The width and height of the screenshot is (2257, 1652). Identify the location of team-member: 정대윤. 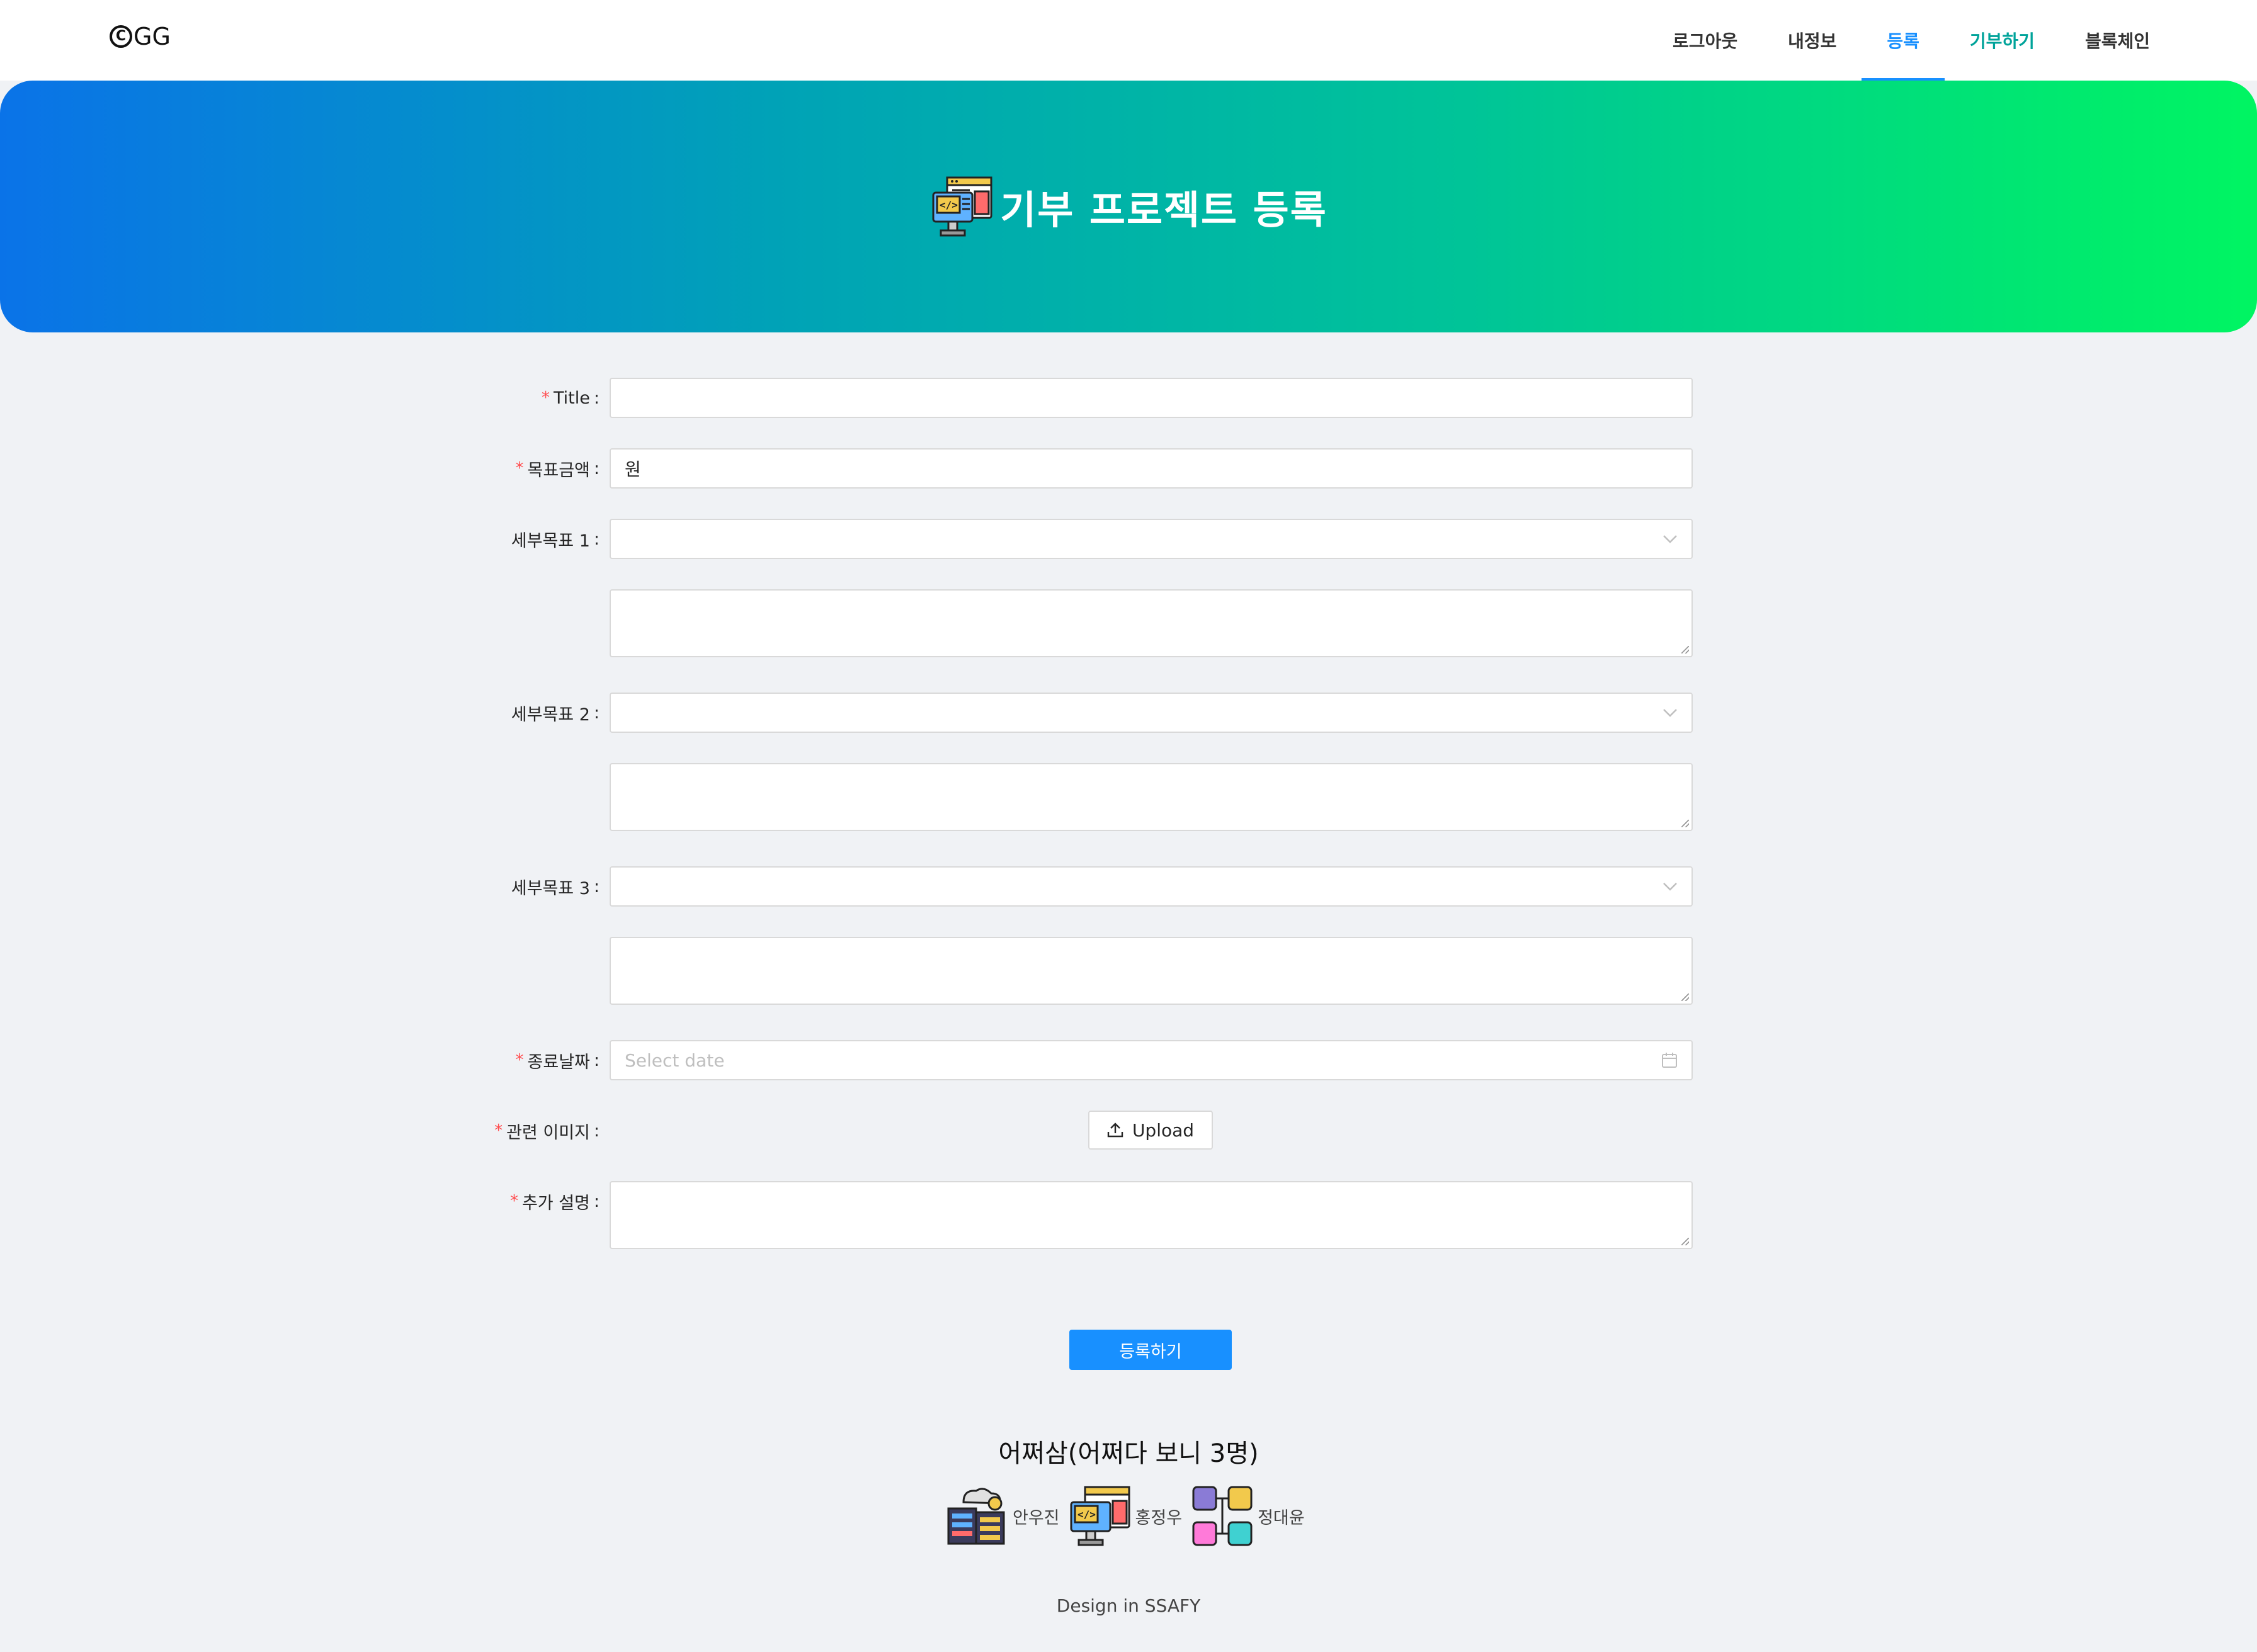
(1247, 1516).